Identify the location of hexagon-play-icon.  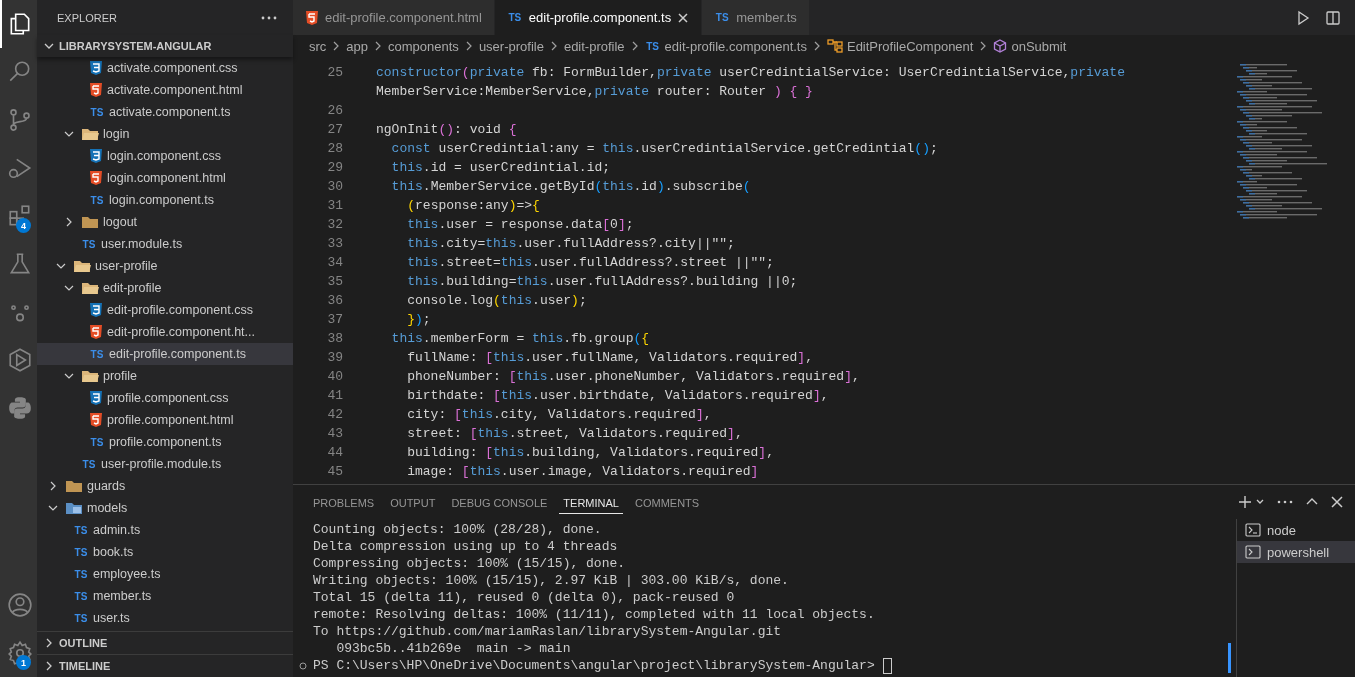
(19, 360).